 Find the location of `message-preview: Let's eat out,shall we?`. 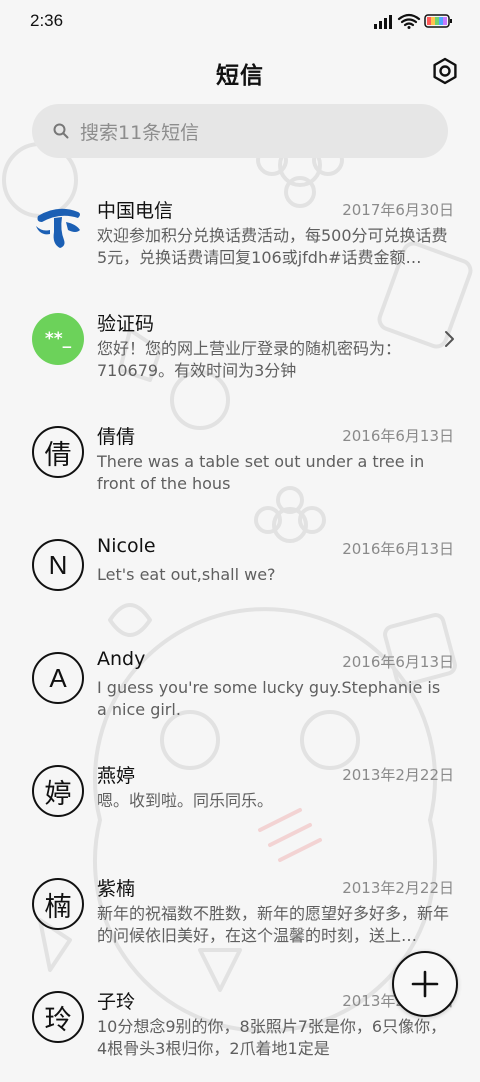

message-preview: Let's eat out,shall we? is located at coordinates (186, 574).